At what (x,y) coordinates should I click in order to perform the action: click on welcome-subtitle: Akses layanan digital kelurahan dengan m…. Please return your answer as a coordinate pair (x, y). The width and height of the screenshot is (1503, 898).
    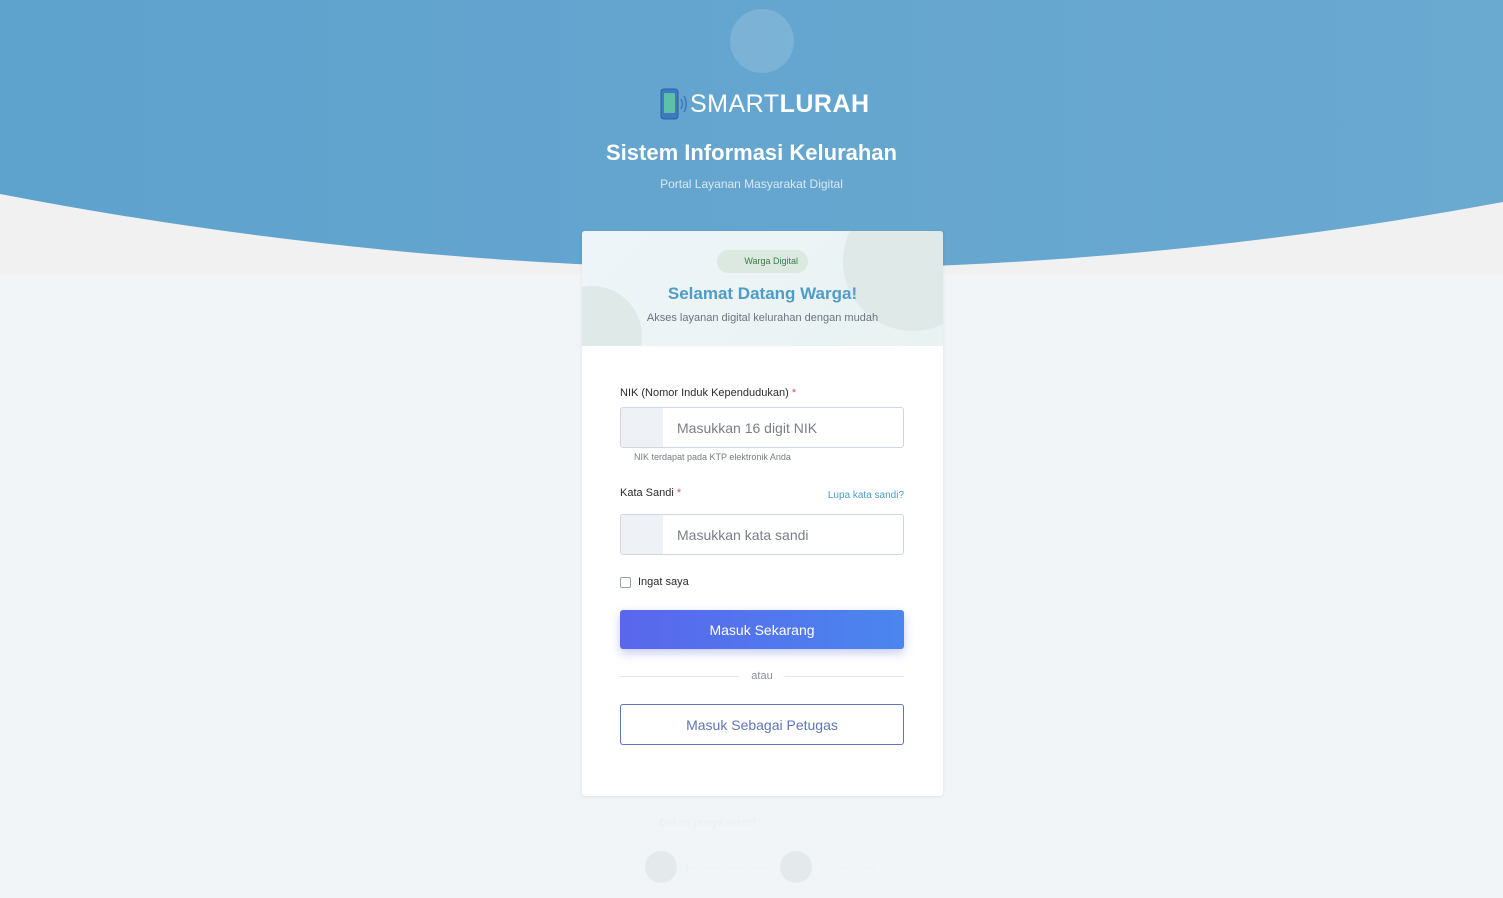
    Looking at the image, I should click on (762, 318).